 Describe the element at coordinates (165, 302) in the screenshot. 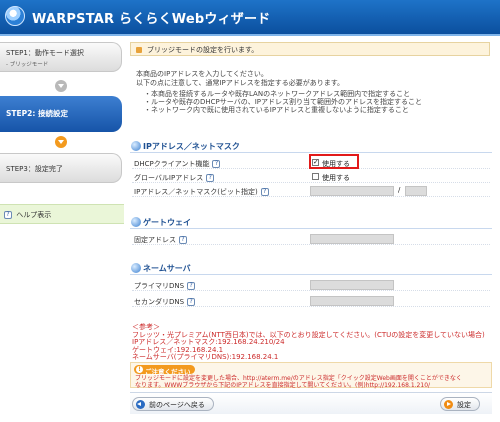

I see `row-label: セカンダリDNS?` at that location.